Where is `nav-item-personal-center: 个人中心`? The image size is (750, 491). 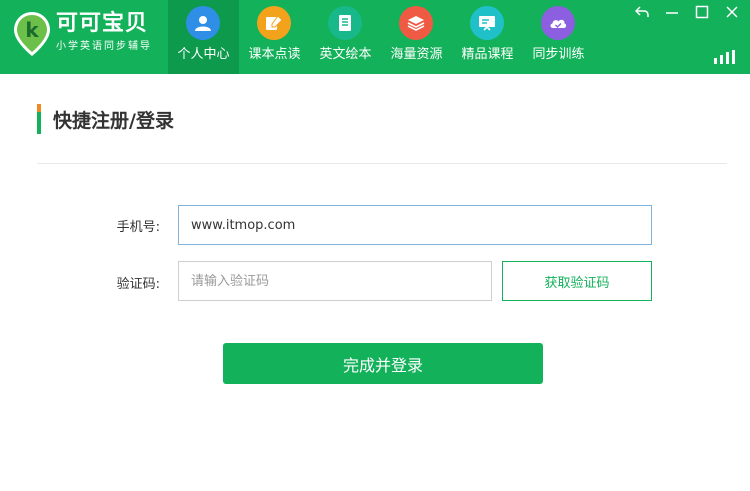 nav-item-personal-center: 个人中心 is located at coordinates (203, 37).